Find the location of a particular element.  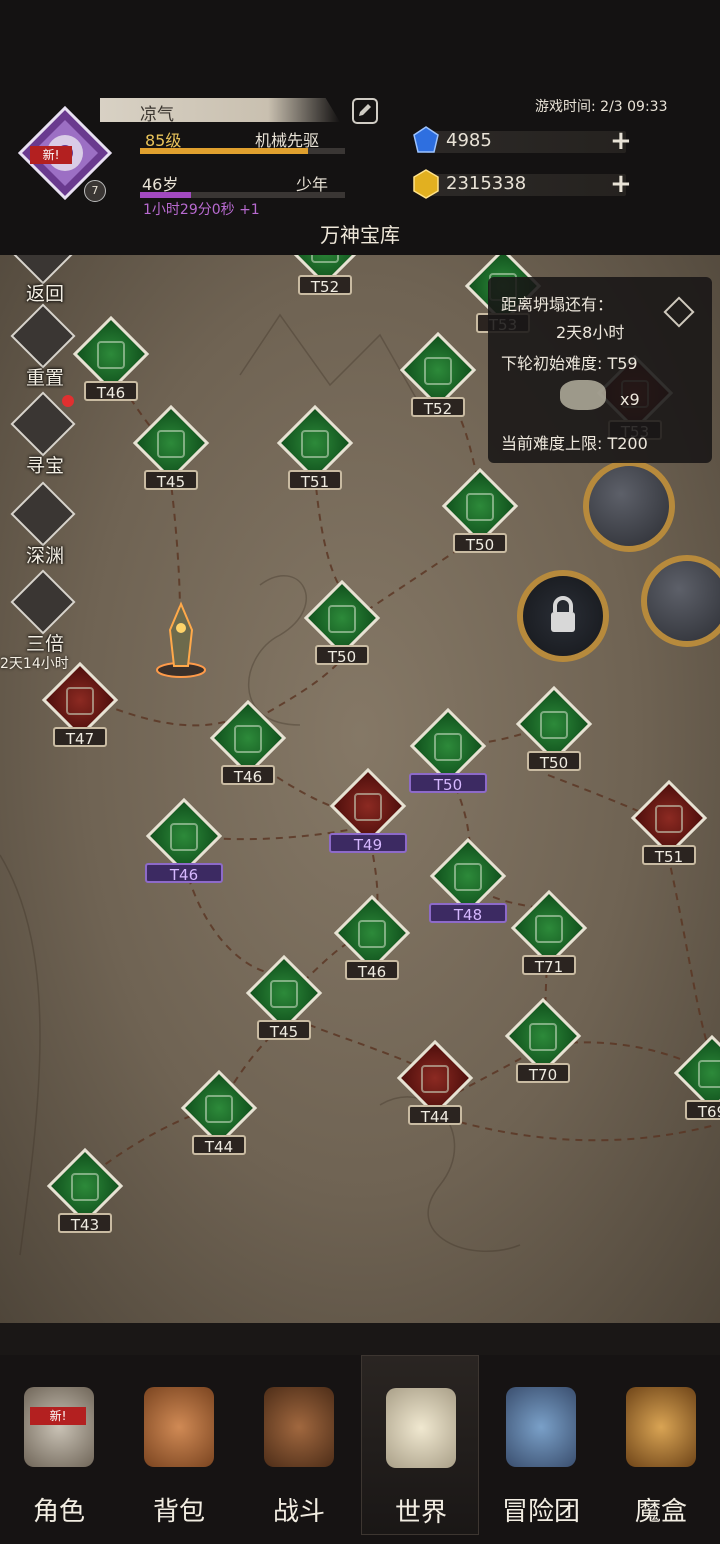

triple-button: 三倍 is located at coordinates (45, 616).